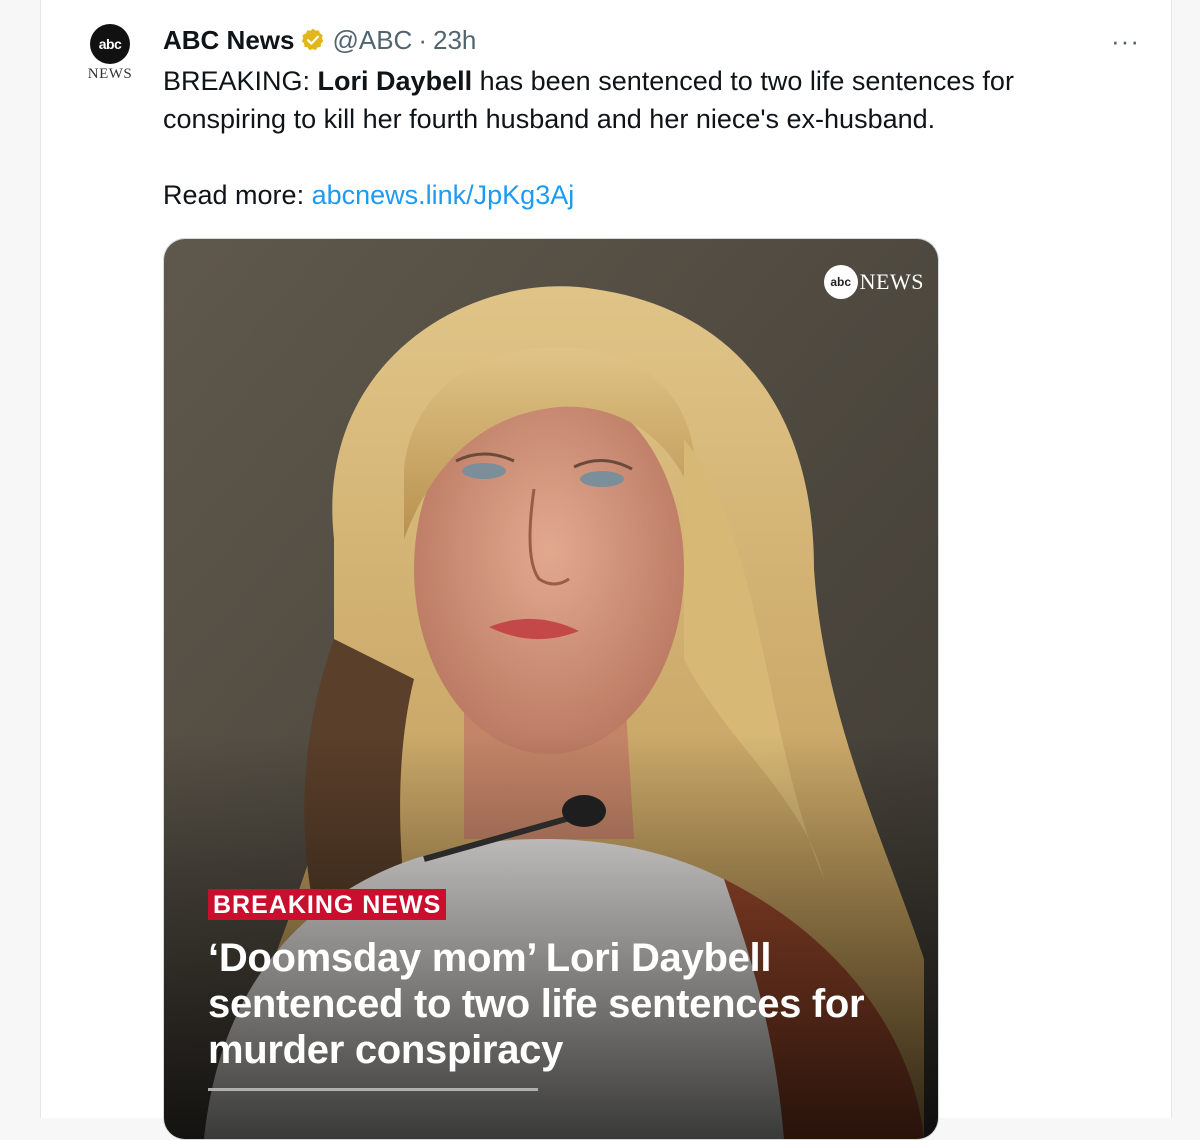 The image size is (1200, 1140). What do you see at coordinates (891, 281) in the screenshot?
I see `watermark-news-label: NEWS` at bounding box center [891, 281].